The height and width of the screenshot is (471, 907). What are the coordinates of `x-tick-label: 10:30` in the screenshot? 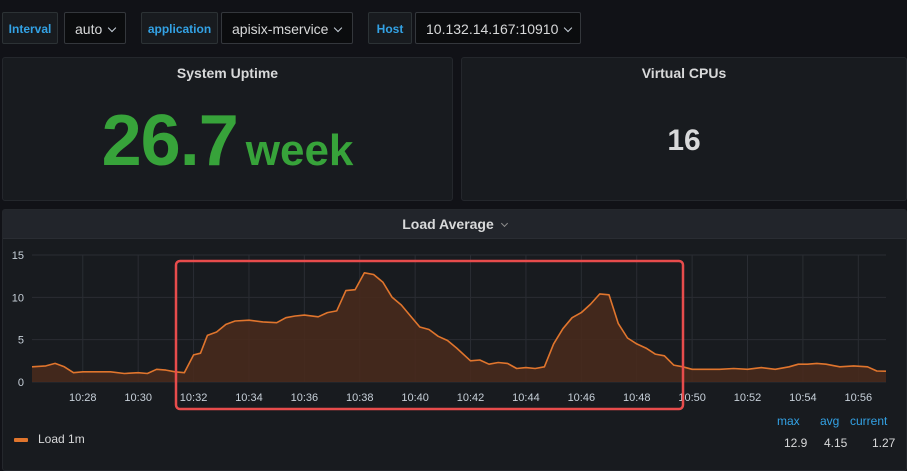 It's located at (138, 398).